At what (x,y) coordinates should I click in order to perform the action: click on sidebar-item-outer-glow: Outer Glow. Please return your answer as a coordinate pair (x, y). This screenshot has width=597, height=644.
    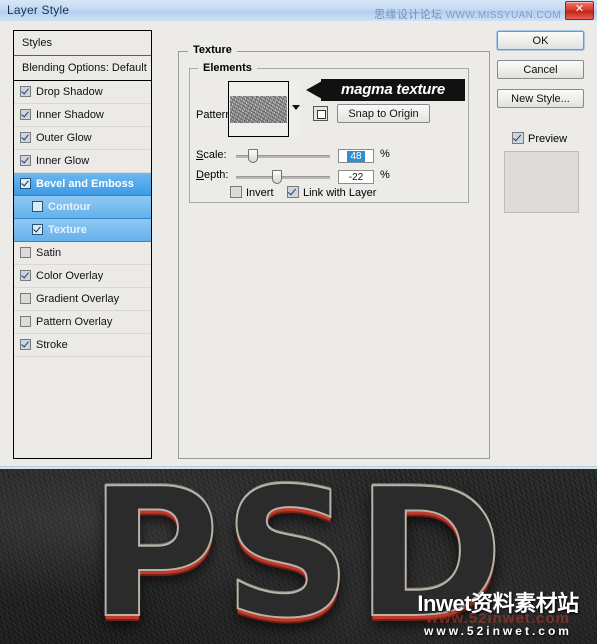
    Looking at the image, I should click on (82, 138).